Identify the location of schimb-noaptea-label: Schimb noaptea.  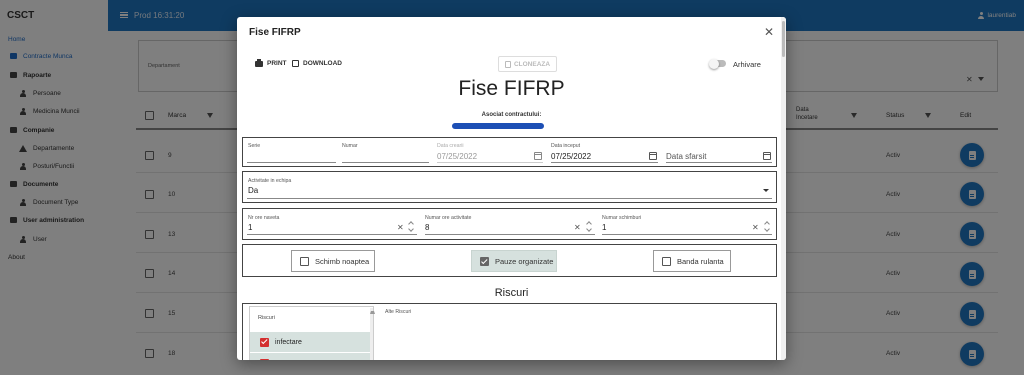
(342, 261).